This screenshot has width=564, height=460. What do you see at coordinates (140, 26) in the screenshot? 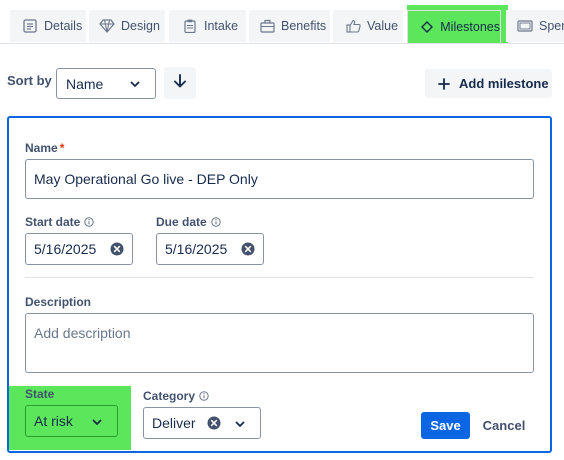
I see `tab-design-label: Design` at bounding box center [140, 26].